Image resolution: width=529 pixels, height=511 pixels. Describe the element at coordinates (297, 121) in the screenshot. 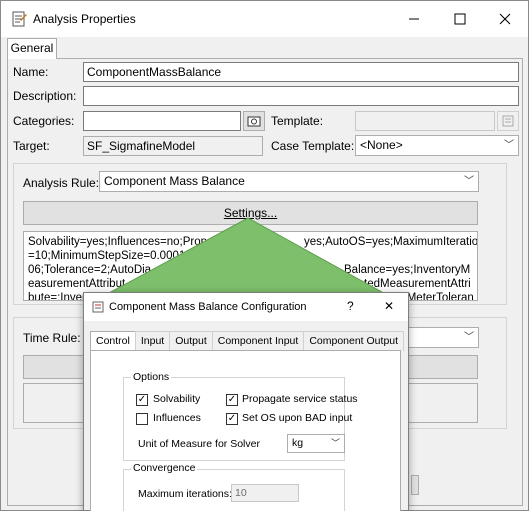

I see `template-label: Template:` at that location.